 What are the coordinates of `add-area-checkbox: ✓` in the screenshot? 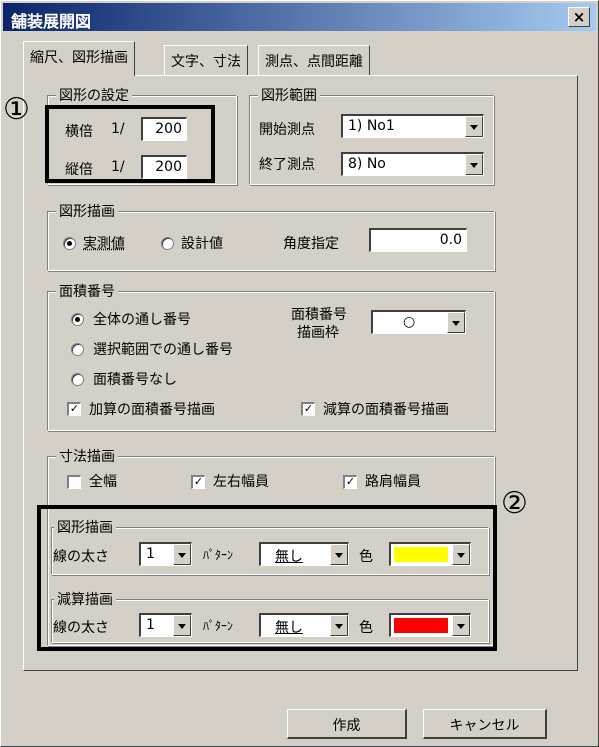 It's located at (74, 409).